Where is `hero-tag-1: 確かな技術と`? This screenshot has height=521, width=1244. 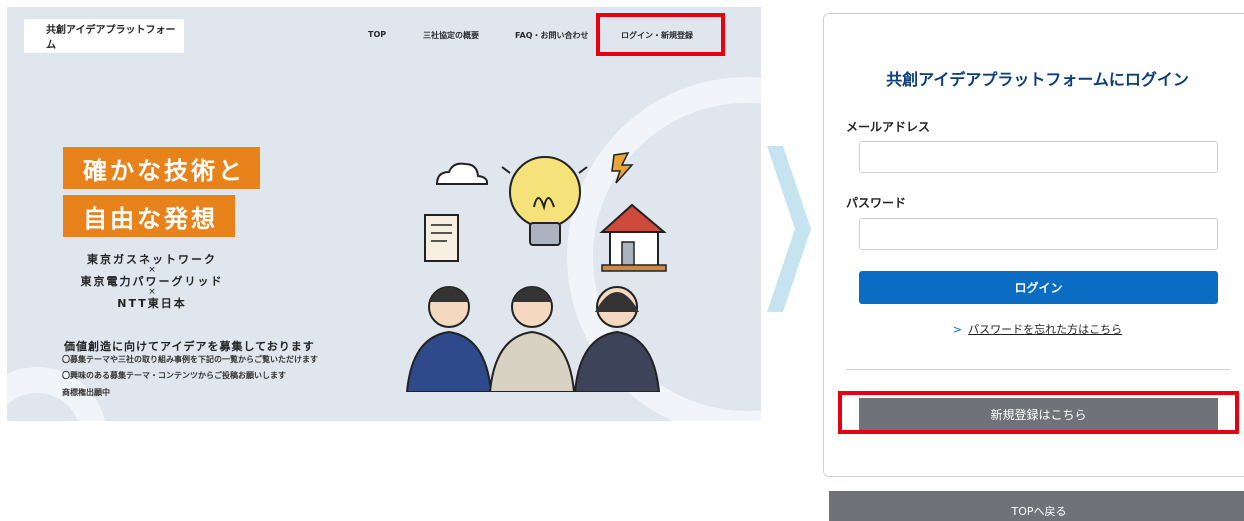 hero-tag-1: 確かな技術と is located at coordinates (161, 168).